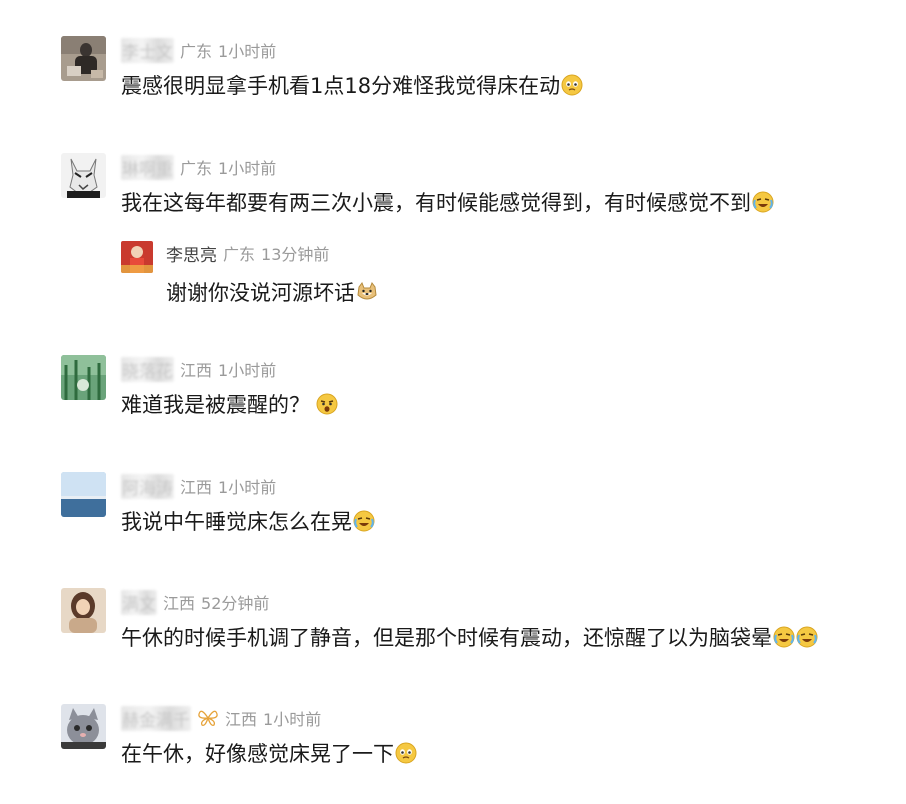 The width and height of the screenshot is (906, 804). Describe the element at coordinates (235, 603) in the screenshot. I see `timestamp: 52分钟前` at that location.